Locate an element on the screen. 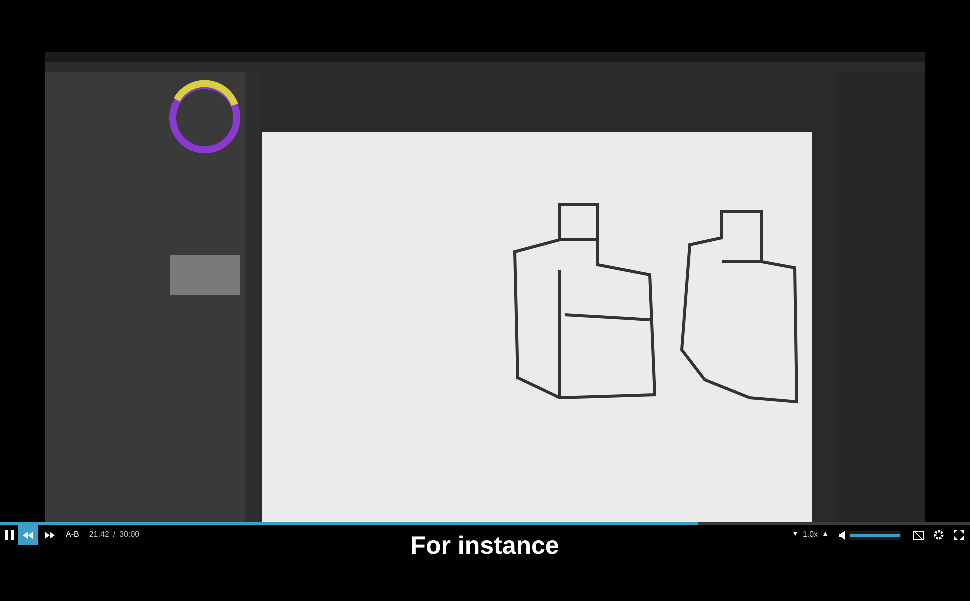 The image size is (970, 601). rewind-icon is located at coordinates (28, 535).